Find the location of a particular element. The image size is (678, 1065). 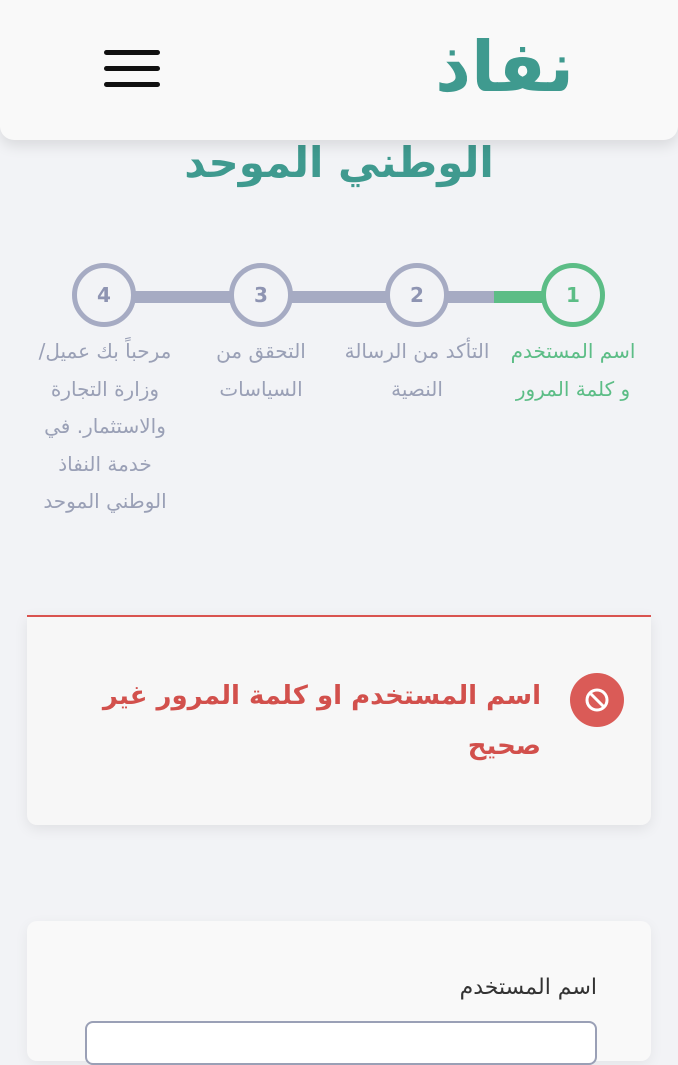

top-bar: نفاذ is located at coordinates (339, 70).